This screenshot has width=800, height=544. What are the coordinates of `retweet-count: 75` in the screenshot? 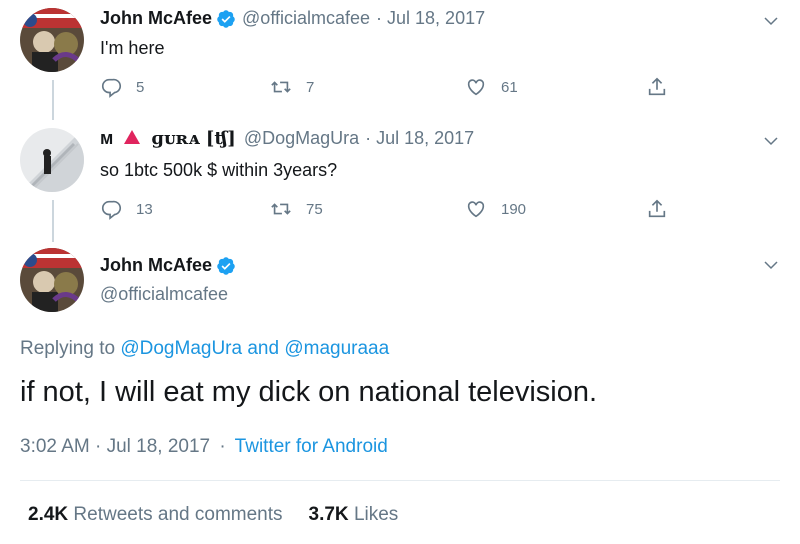 It's located at (314, 209).